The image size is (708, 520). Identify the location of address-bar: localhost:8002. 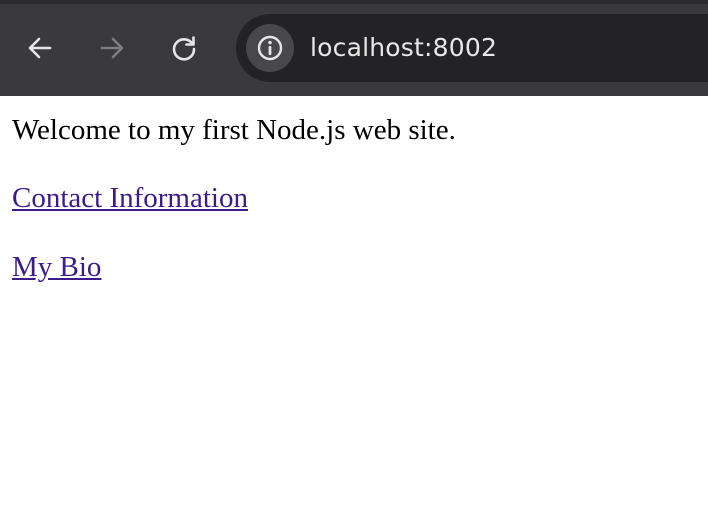
(472, 48).